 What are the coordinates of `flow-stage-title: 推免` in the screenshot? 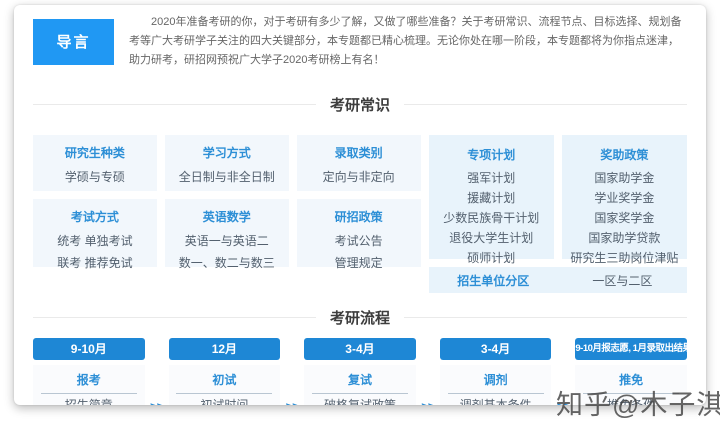 It's located at (631, 379).